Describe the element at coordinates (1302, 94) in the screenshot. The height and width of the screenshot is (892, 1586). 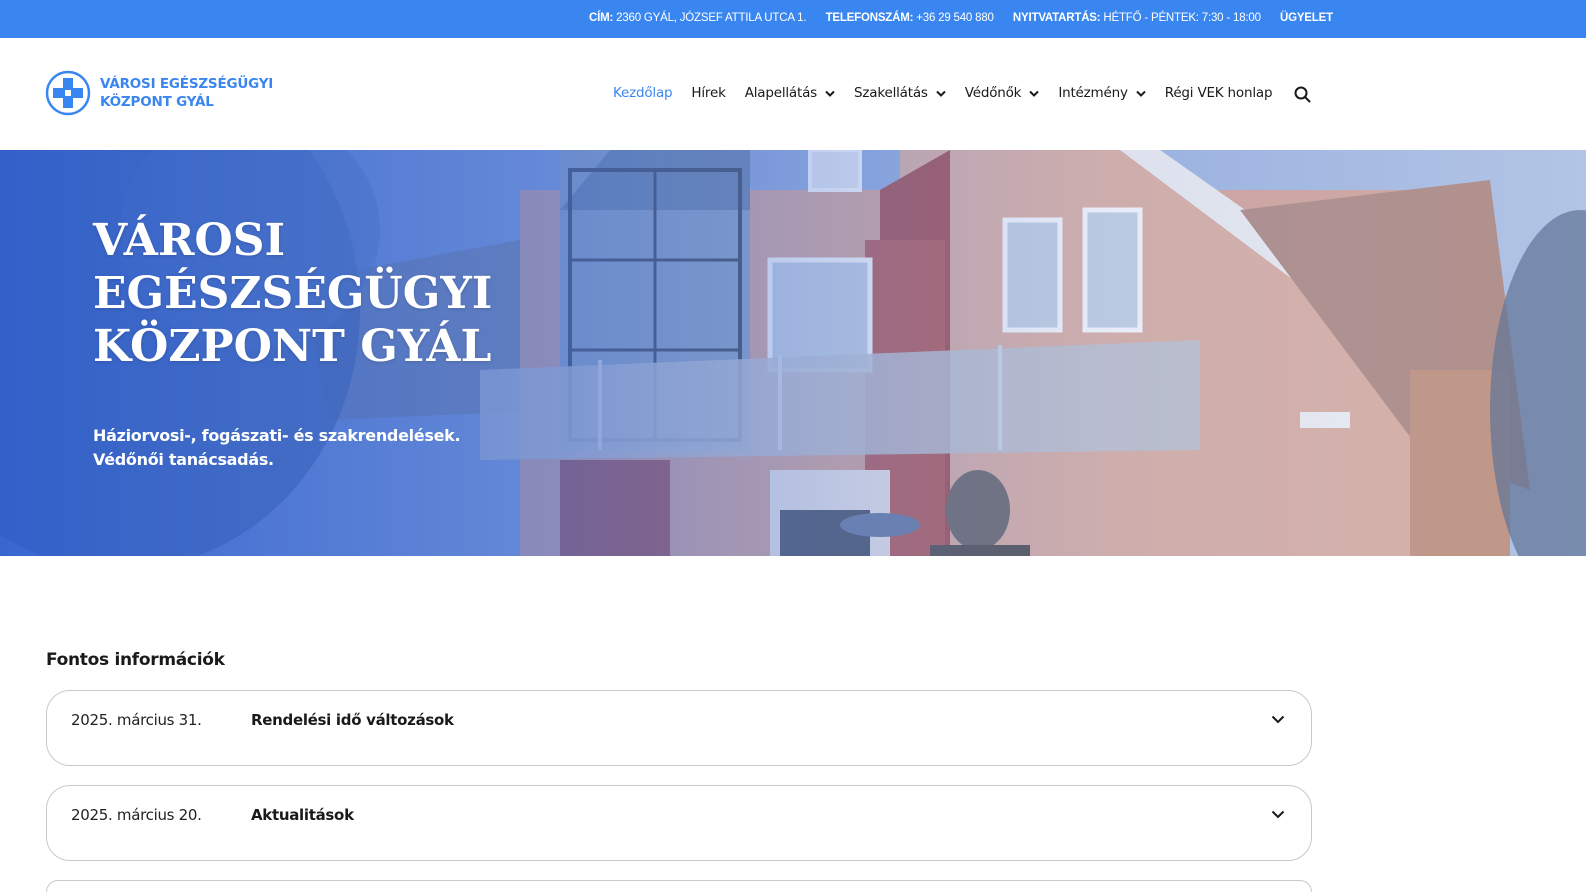
I see `search-icon` at that location.